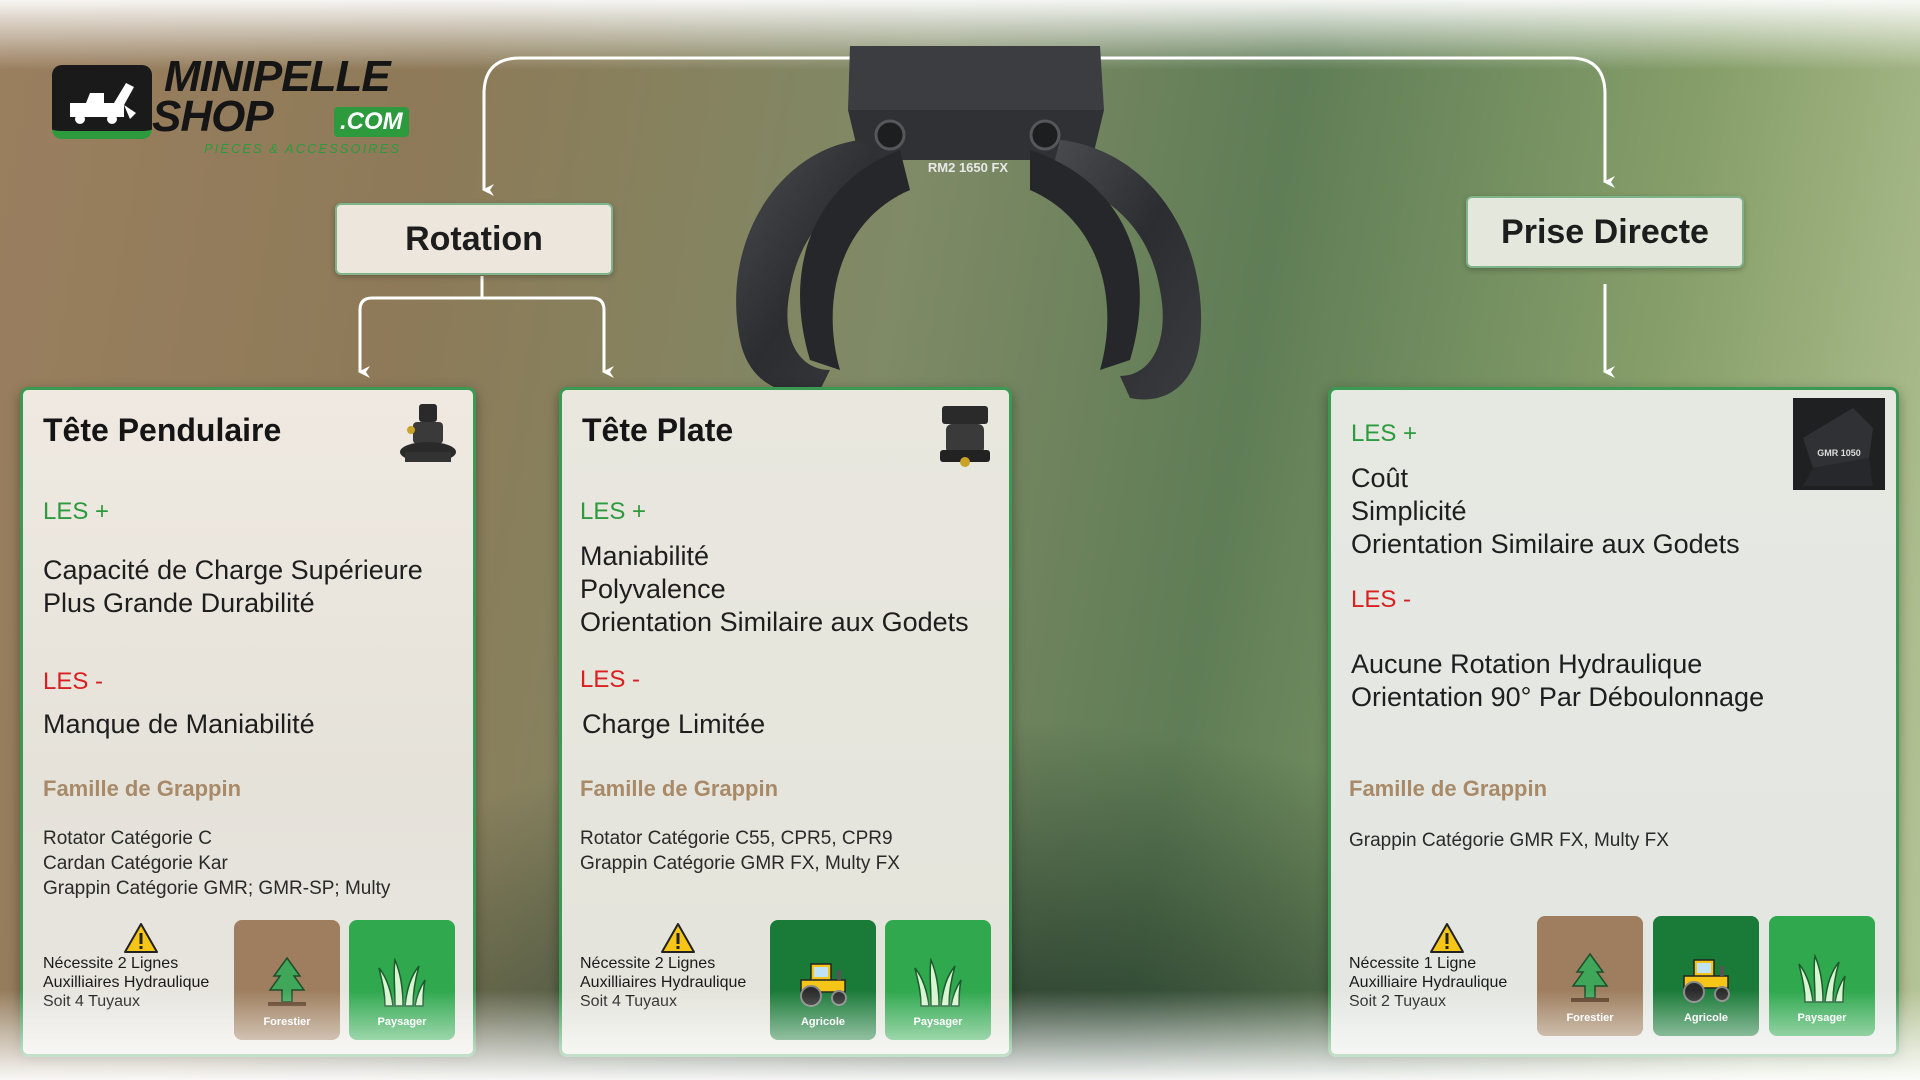 The height and width of the screenshot is (1080, 1920). I want to click on thumb-model-label: GMR 1050, so click(1839, 453).